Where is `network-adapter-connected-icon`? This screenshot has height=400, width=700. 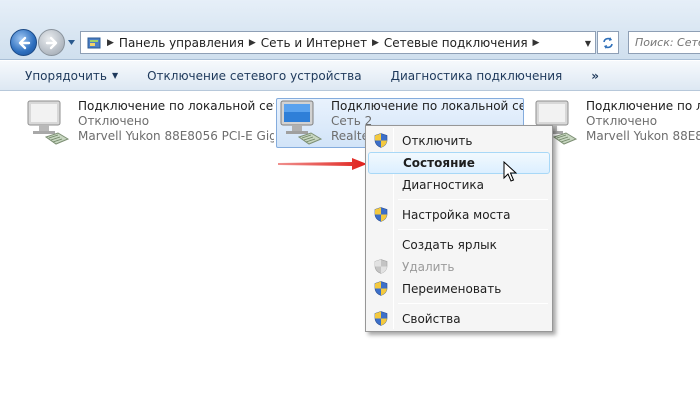
network-adapter-connected-icon is located at coordinates (302, 124).